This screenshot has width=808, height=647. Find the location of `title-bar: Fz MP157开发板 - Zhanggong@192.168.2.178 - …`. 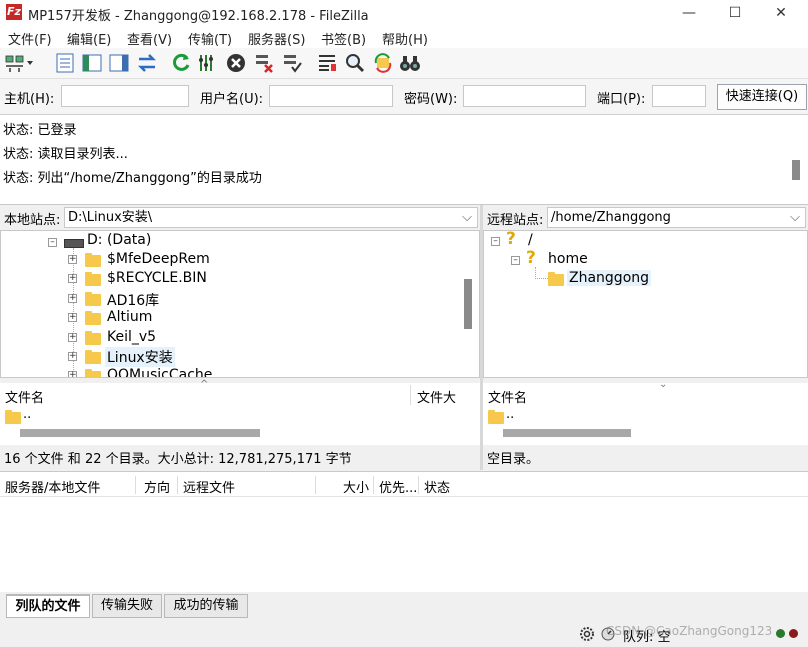

title-bar: Fz MP157开发板 - Zhanggong@192.168.2.178 - … is located at coordinates (404, 13).